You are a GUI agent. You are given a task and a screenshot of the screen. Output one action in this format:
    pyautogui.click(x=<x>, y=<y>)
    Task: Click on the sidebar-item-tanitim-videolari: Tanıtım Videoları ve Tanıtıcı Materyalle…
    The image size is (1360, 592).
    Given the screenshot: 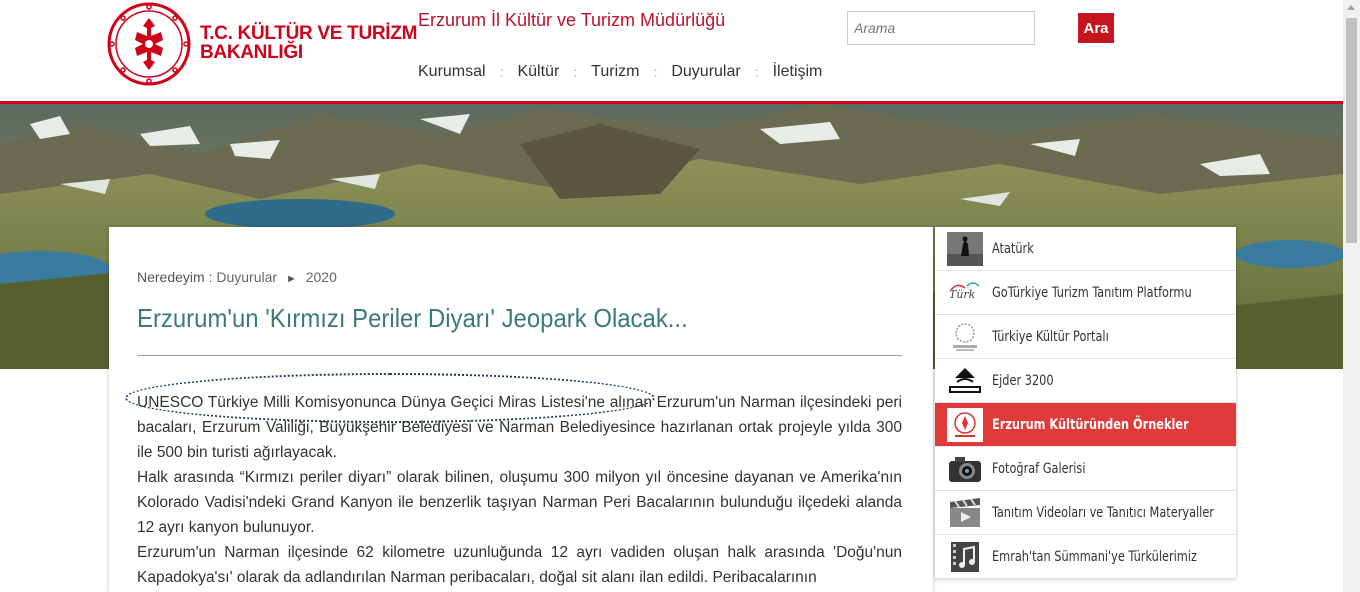 What is the action you would take?
    pyautogui.click(x=1085, y=513)
    